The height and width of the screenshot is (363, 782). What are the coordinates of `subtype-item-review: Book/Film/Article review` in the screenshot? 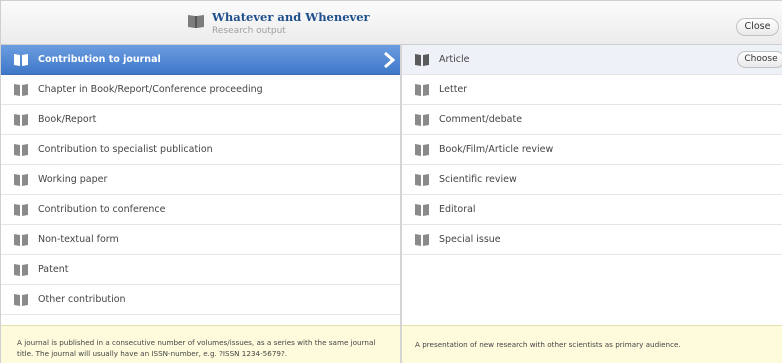 It's located at (592, 150).